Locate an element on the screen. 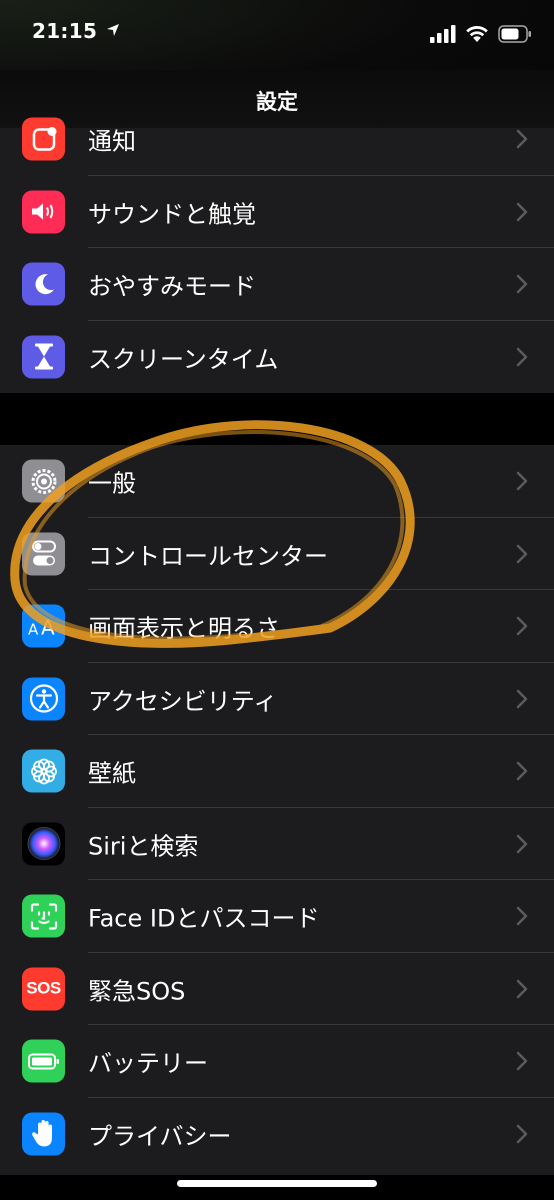 The width and height of the screenshot is (554, 1200). settings-row-label: 通知 is located at coordinates (112, 141).